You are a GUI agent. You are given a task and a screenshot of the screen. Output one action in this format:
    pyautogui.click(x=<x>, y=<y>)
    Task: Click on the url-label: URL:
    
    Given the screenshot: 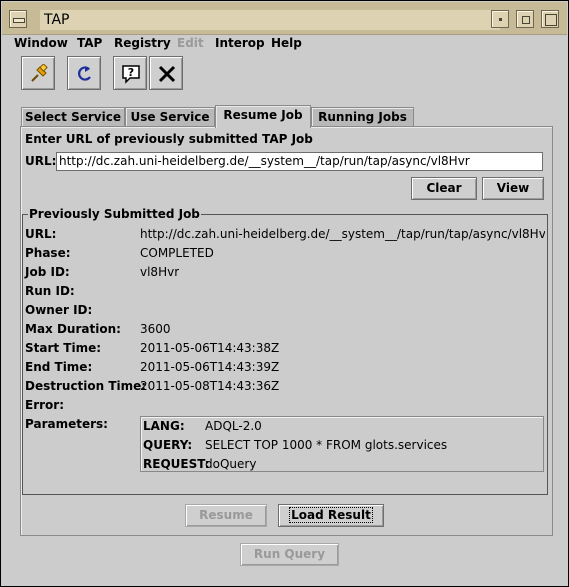 What is the action you would take?
    pyautogui.click(x=41, y=161)
    